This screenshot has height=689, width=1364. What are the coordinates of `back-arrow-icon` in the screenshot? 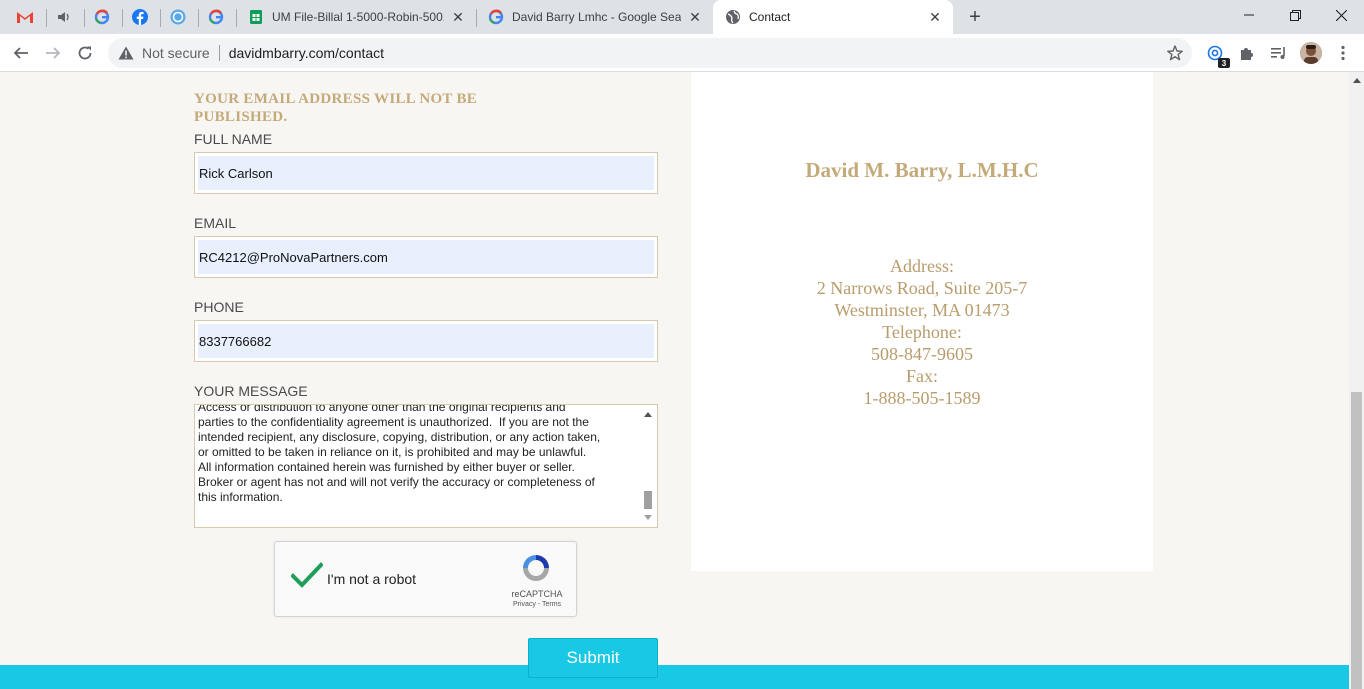 It's located at (20, 53).